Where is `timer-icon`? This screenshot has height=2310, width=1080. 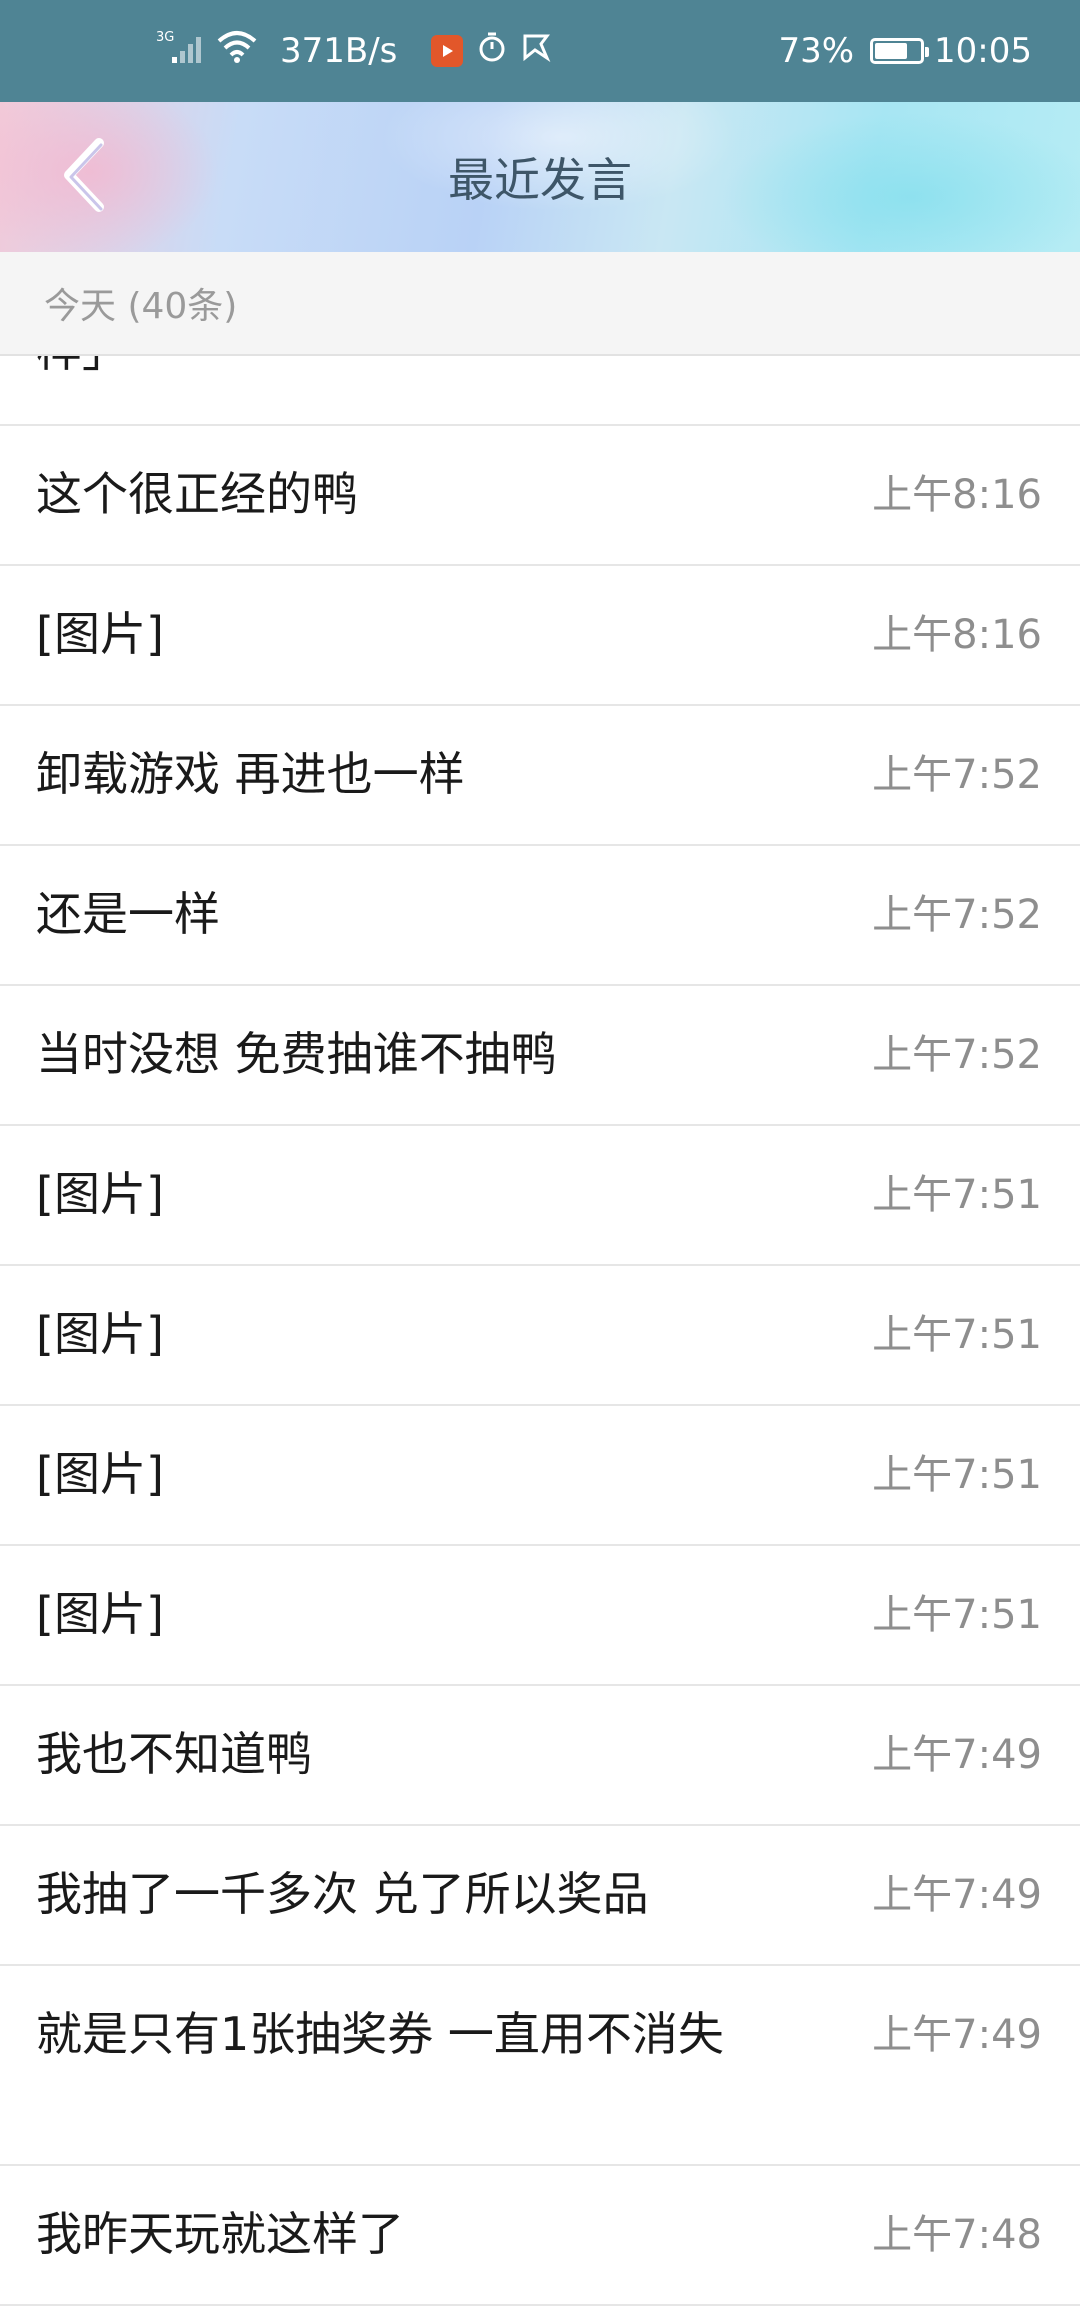 timer-icon is located at coordinates (492, 51).